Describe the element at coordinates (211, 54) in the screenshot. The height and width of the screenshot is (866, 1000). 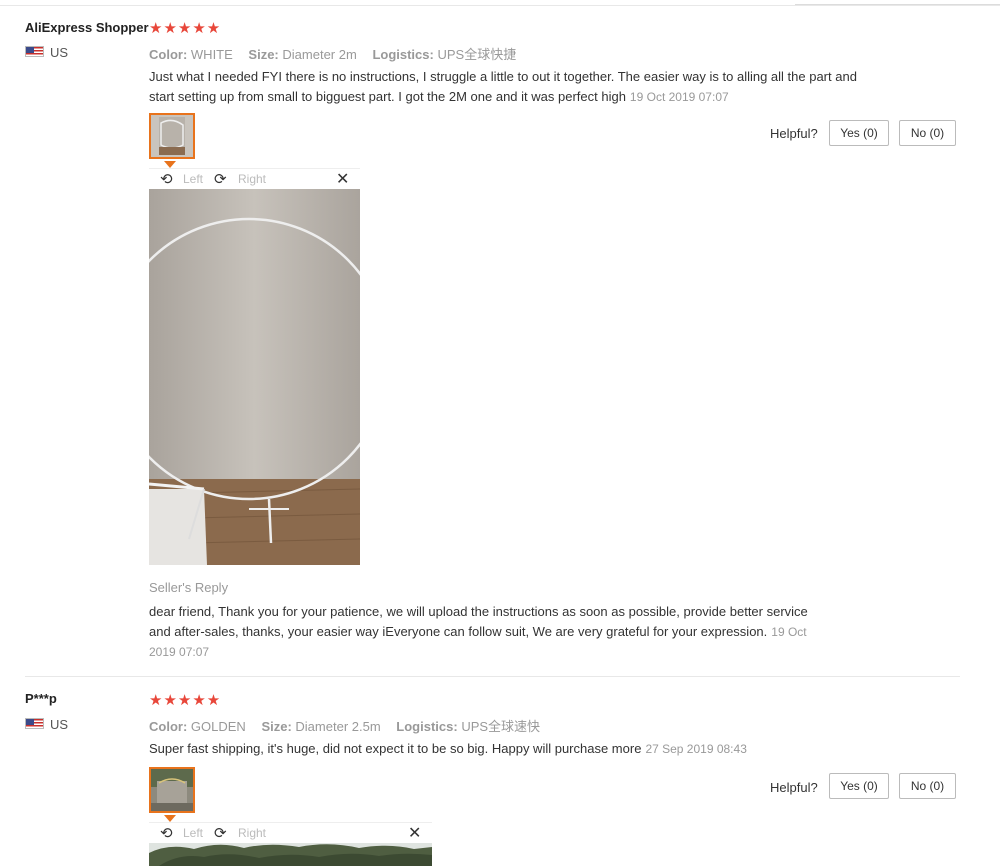
I see `color-attr-value: WHITE` at that location.